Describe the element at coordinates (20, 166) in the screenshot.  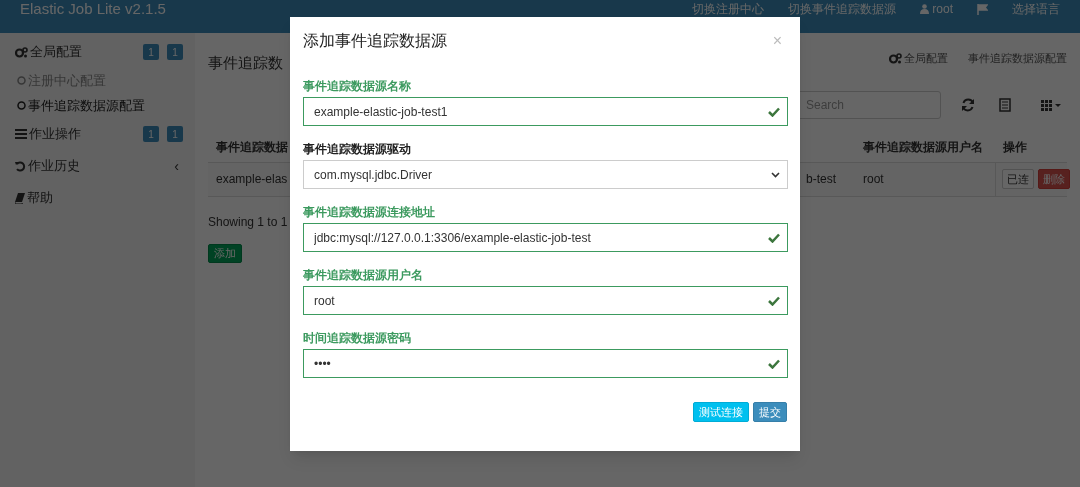
I see `history-icon` at that location.